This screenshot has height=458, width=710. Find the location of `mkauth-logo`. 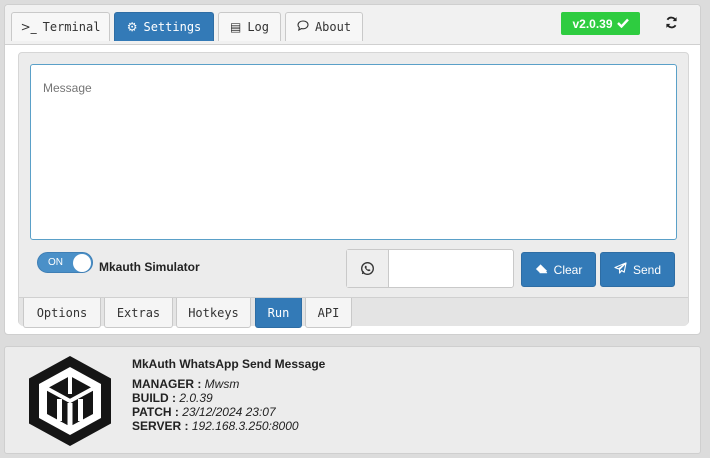

mkauth-logo is located at coordinates (70, 401).